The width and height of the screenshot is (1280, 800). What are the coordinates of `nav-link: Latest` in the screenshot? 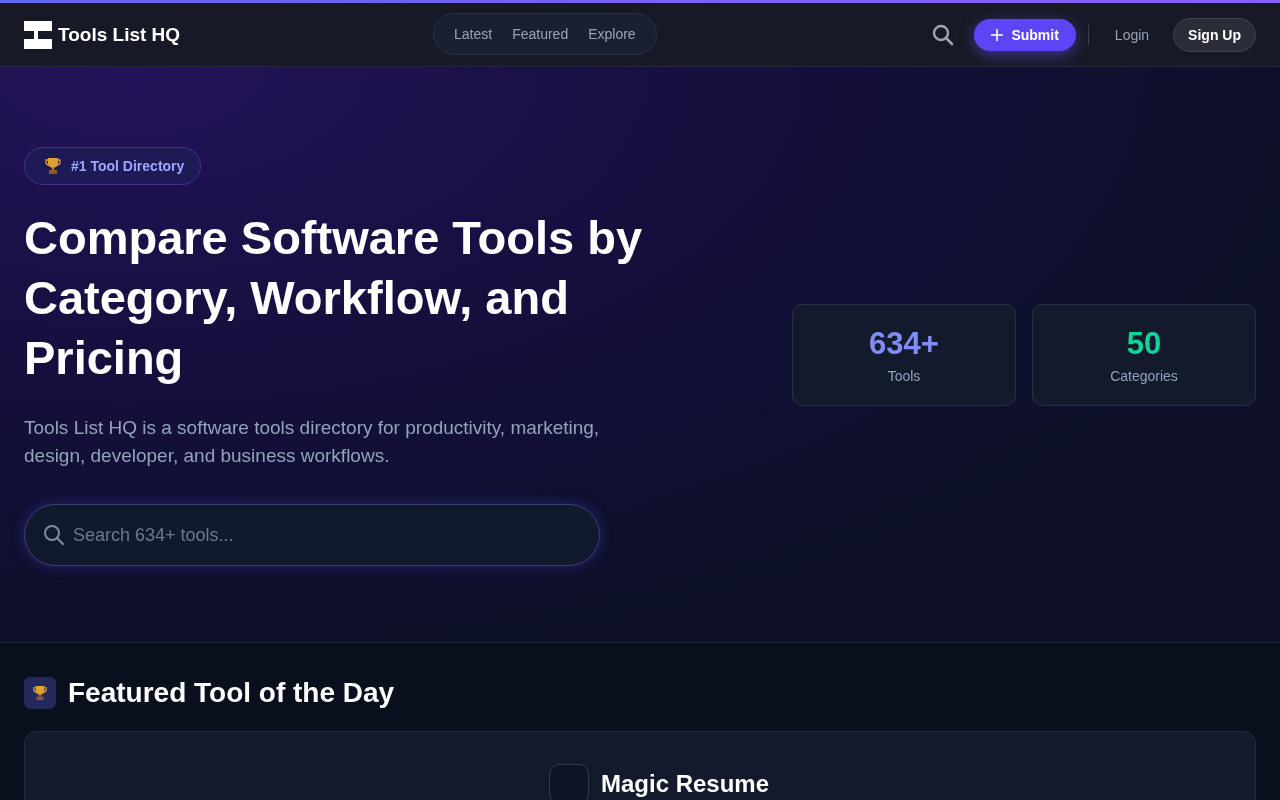 It's located at (473, 34).